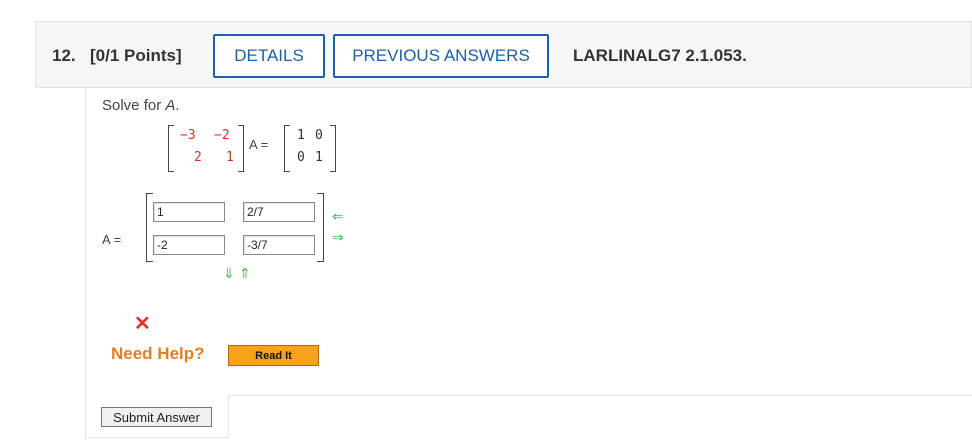 The image size is (972, 445). What do you see at coordinates (230, 157) in the screenshot?
I see `matrix-left-cell: 1` at bounding box center [230, 157].